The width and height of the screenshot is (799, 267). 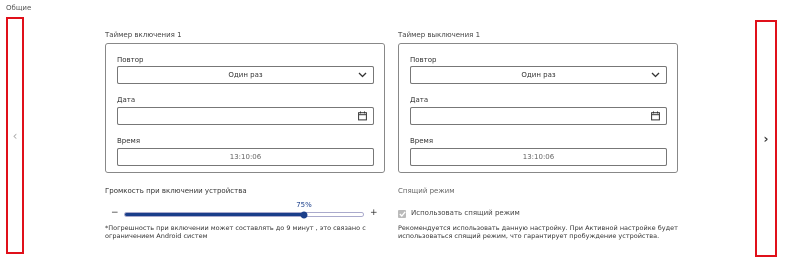 What do you see at coordinates (126, 100) in the screenshot?
I see `on-date-label: Дата` at bounding box center [126, 100].